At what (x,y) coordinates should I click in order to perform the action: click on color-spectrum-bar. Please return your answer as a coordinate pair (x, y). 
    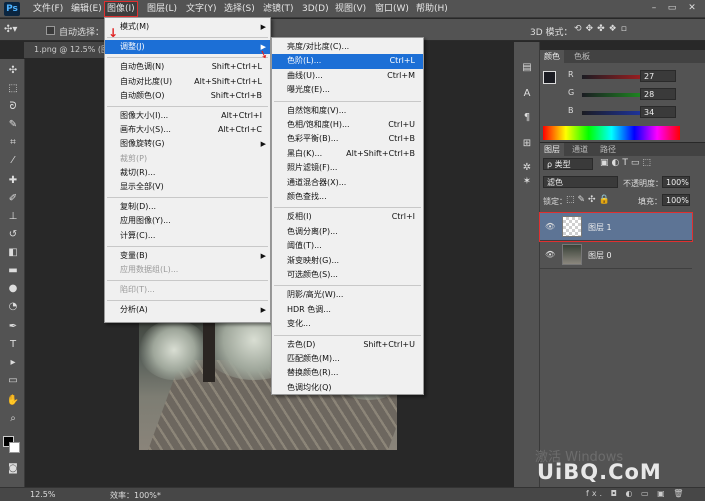
    Looking at the image, I should click on (611, 133).